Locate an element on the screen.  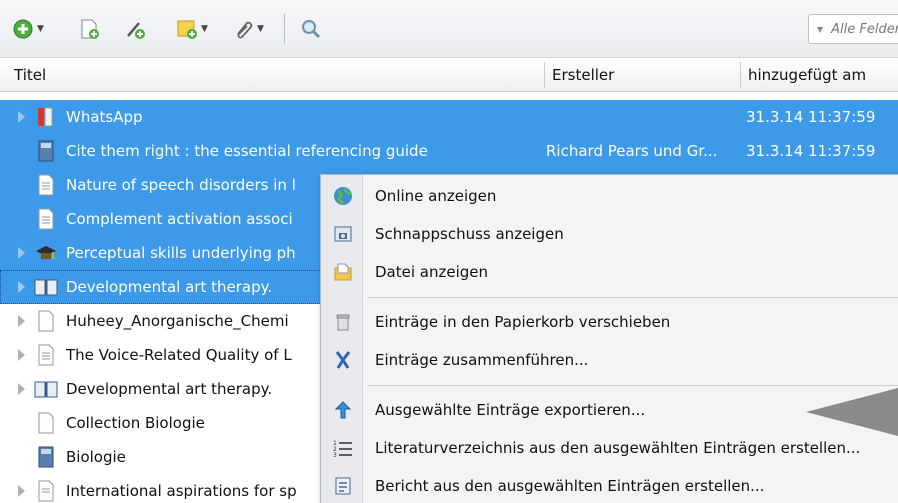
search-input: ▼ Alle Felder is located at coordinates (853, 29).